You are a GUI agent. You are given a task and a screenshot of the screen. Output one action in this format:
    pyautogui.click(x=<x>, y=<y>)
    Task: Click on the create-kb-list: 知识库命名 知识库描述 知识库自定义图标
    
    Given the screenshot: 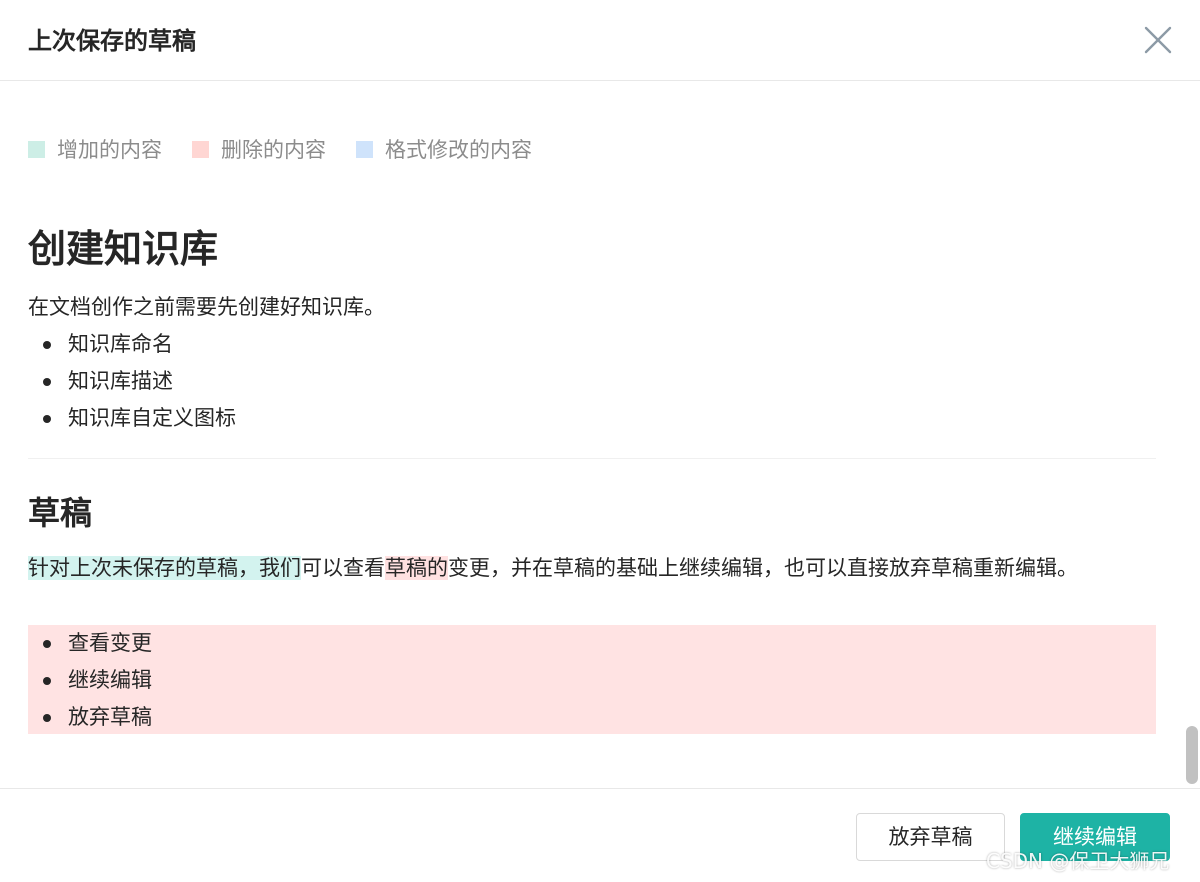 What is the action you would take?
    pyautogui.click(x=132, y=381)
    